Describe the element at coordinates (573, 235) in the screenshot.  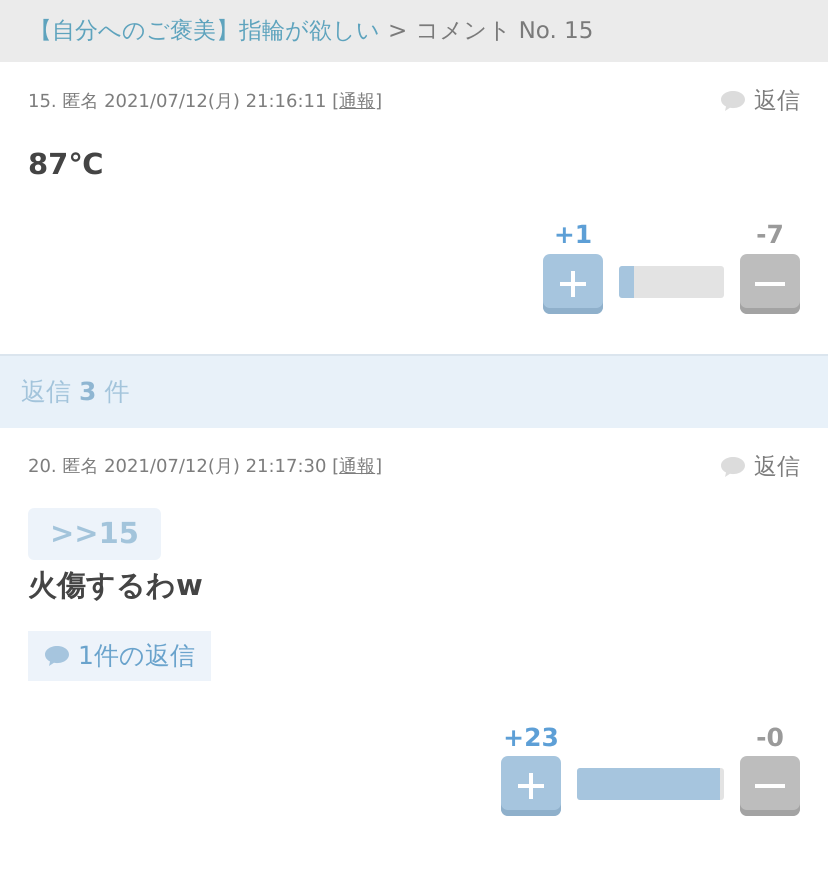
I see `plus-count: +1` at that location.